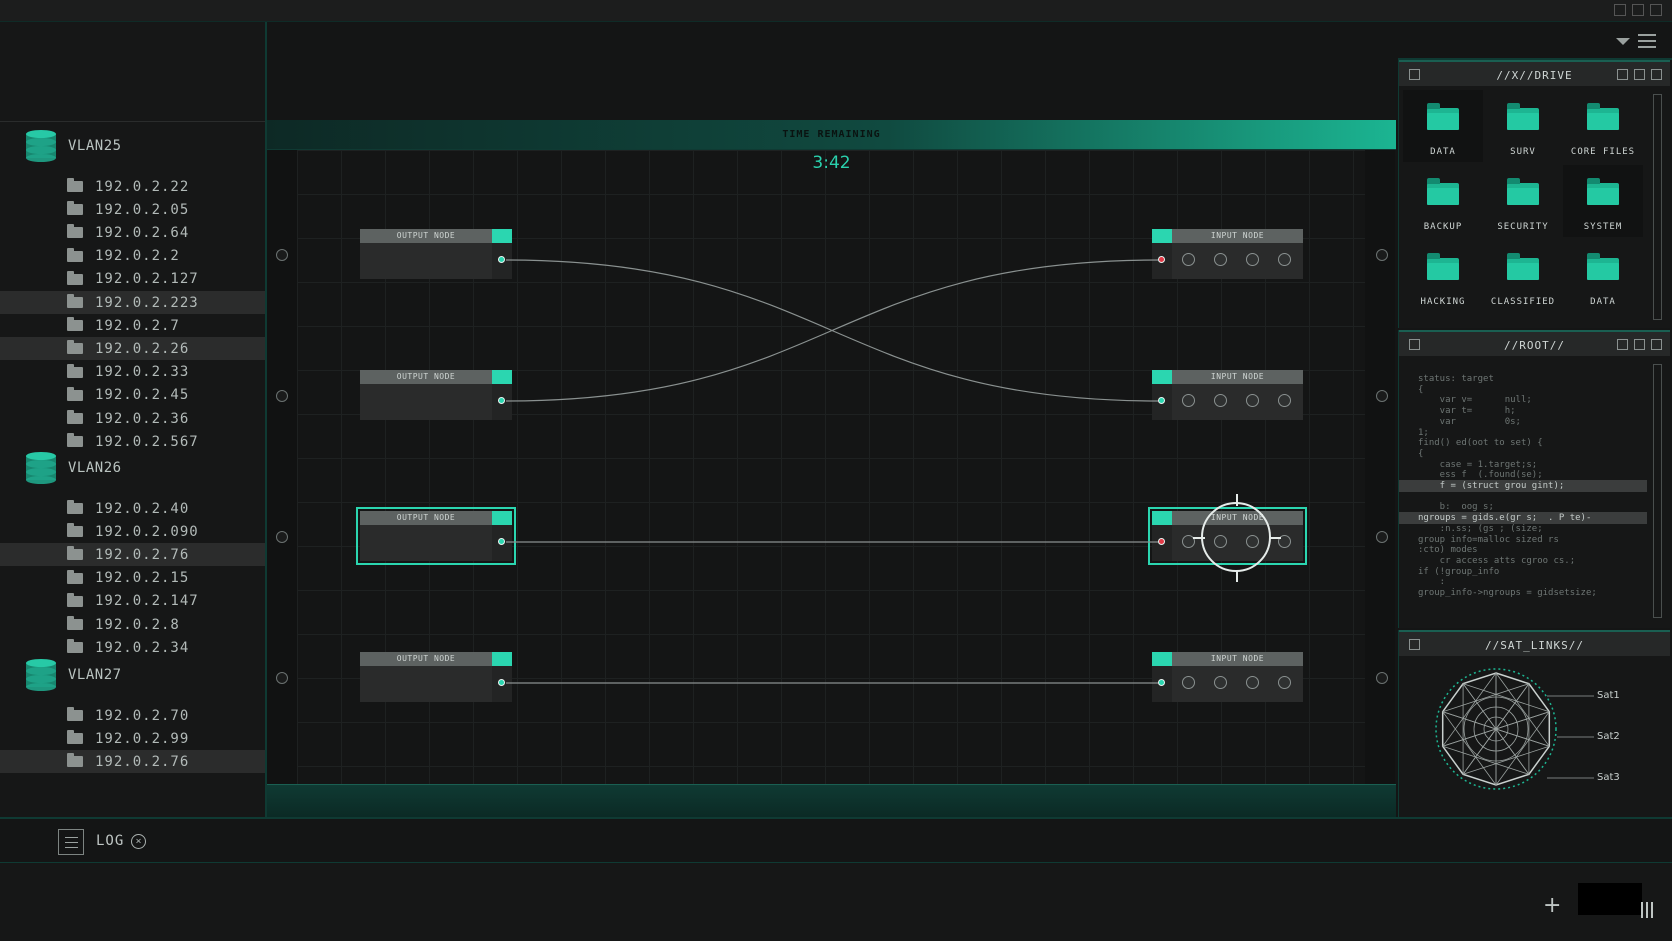  I want to click on canvas-footer-bar, so click(831, 800).